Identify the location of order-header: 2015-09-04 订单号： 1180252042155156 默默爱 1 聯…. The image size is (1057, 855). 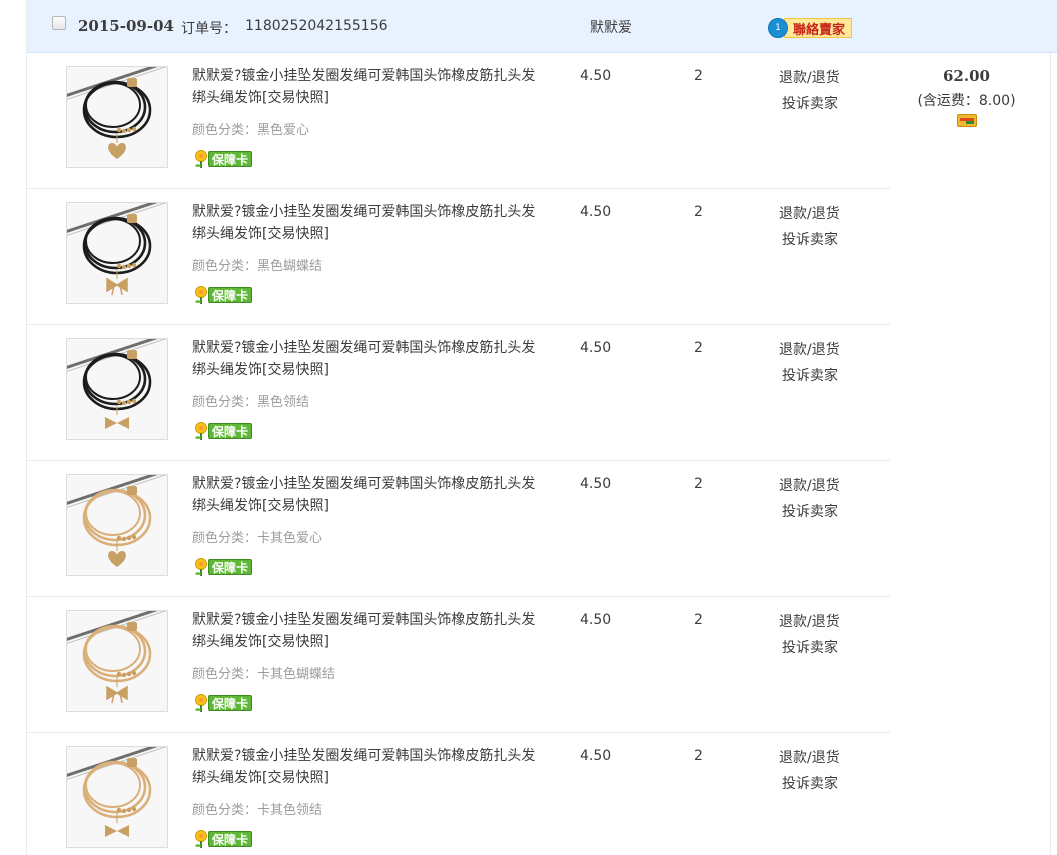
(542, 26).